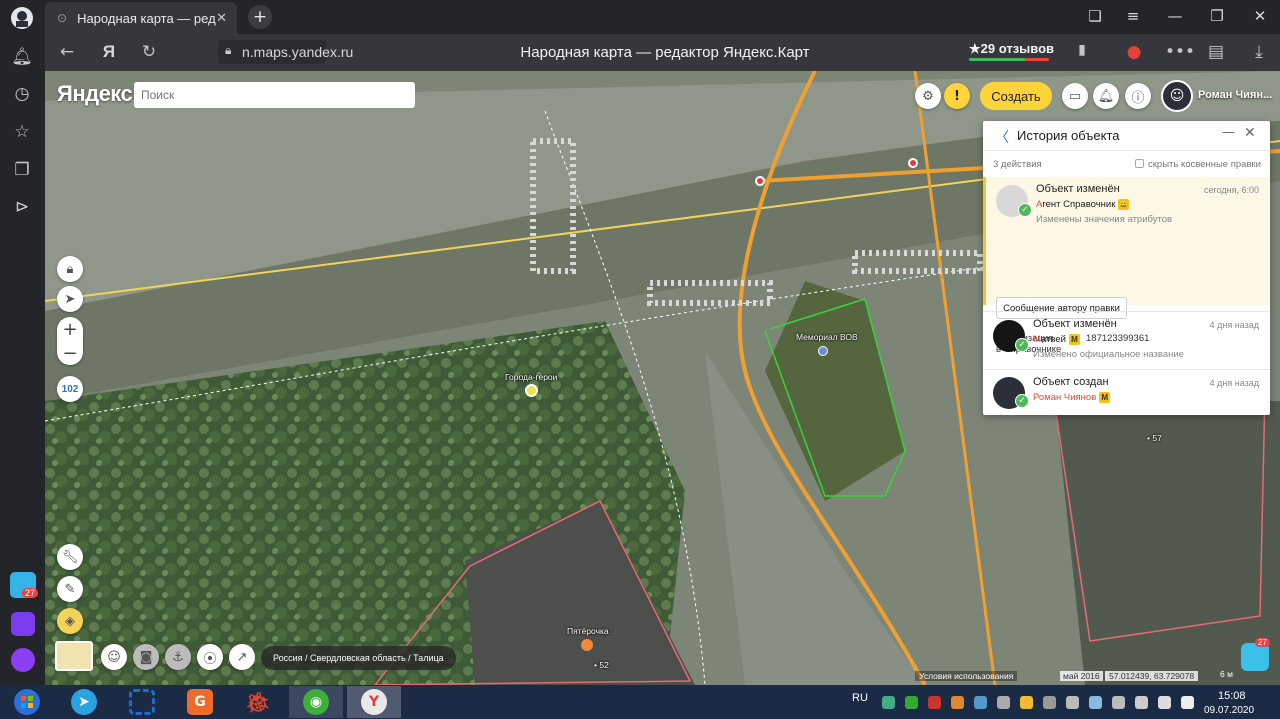  I want to click on entry-user: Агент Справочник 😀, so click(1083, 204).